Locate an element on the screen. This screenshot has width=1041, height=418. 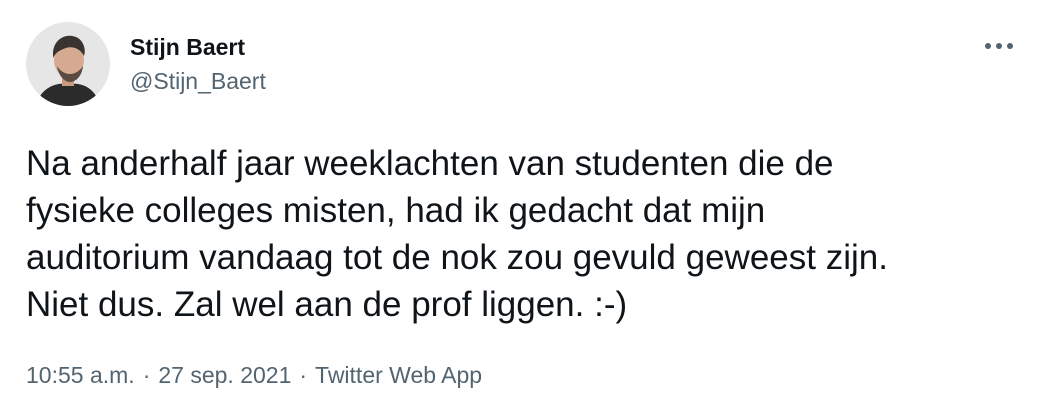
more-options-button is located at coordinates (999, 46).